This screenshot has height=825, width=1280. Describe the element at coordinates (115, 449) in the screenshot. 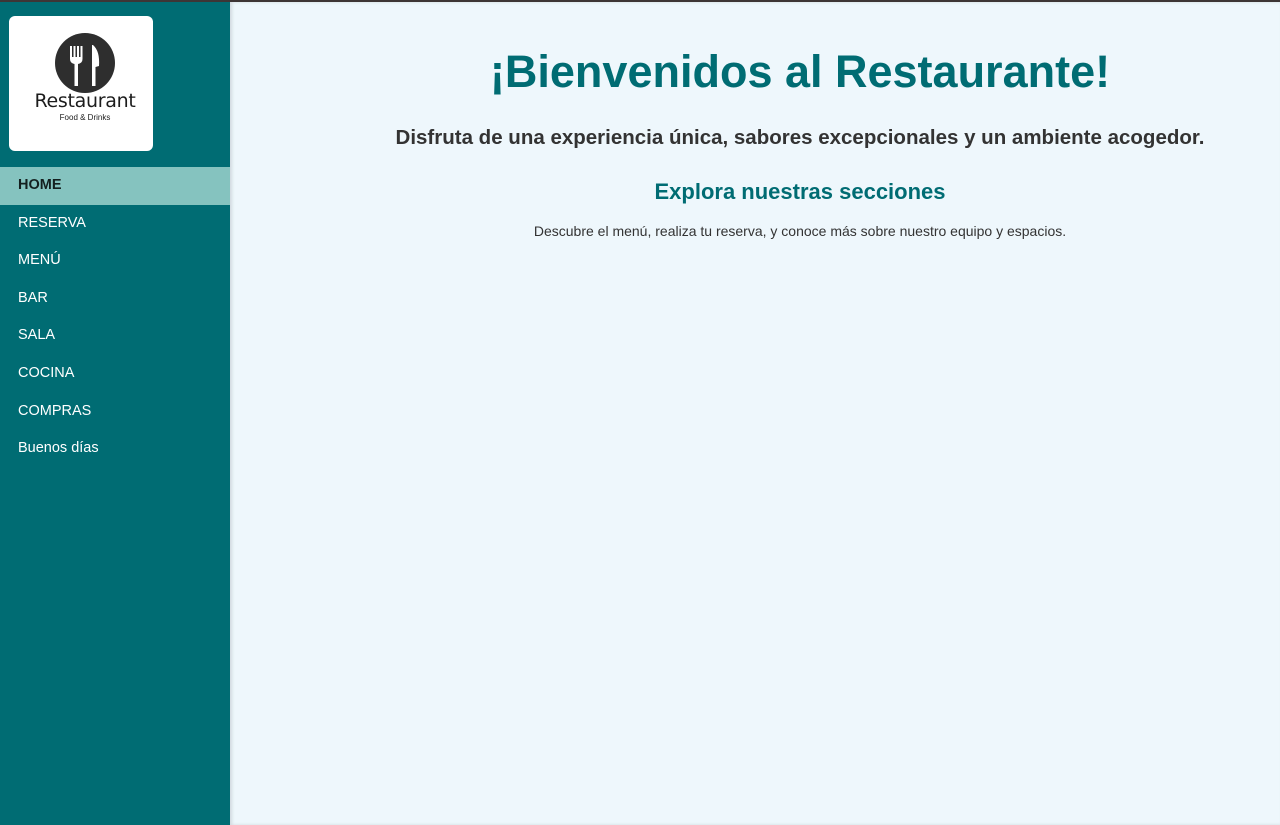

I see `sidebar-item-greeting: Buenos días` at that location.